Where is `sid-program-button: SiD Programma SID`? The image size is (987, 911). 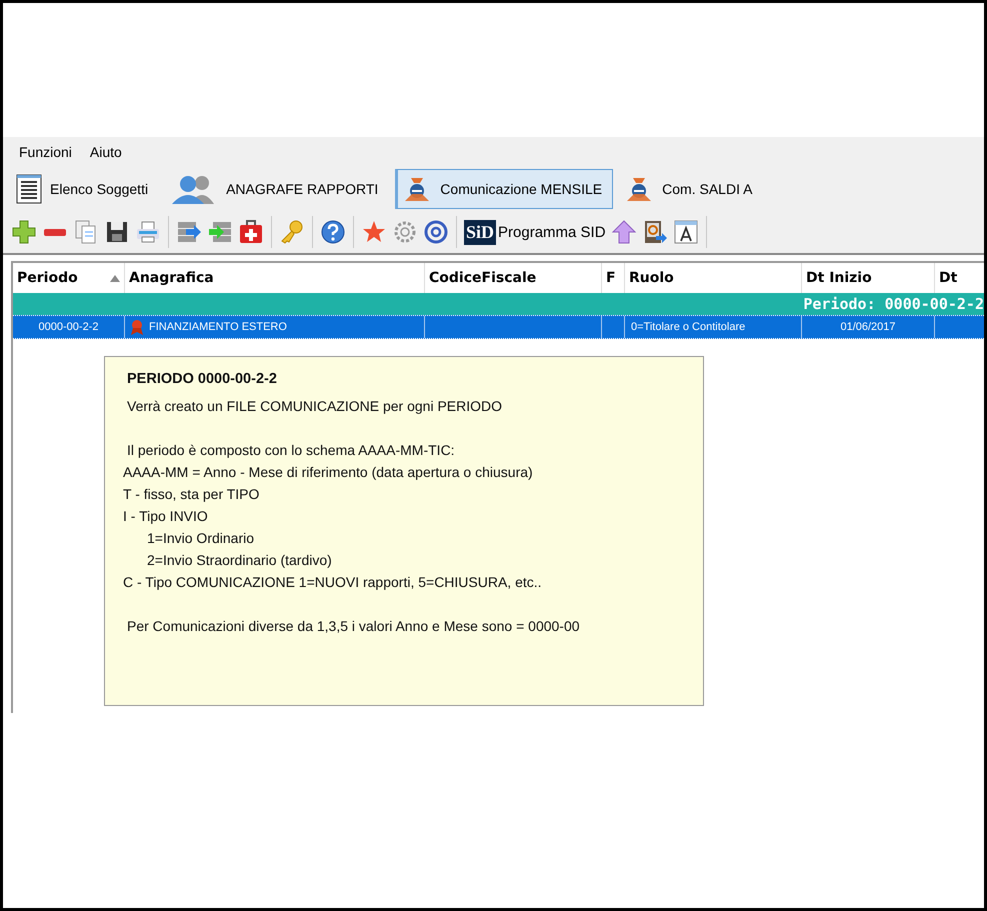 sid-program-button: SiD Programma SID is located at coordinates (535, 232).